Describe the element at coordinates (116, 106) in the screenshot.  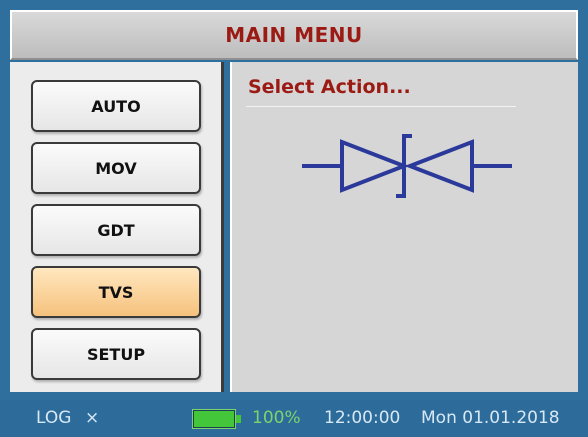
I see `auto-button: AUTO` at that location.